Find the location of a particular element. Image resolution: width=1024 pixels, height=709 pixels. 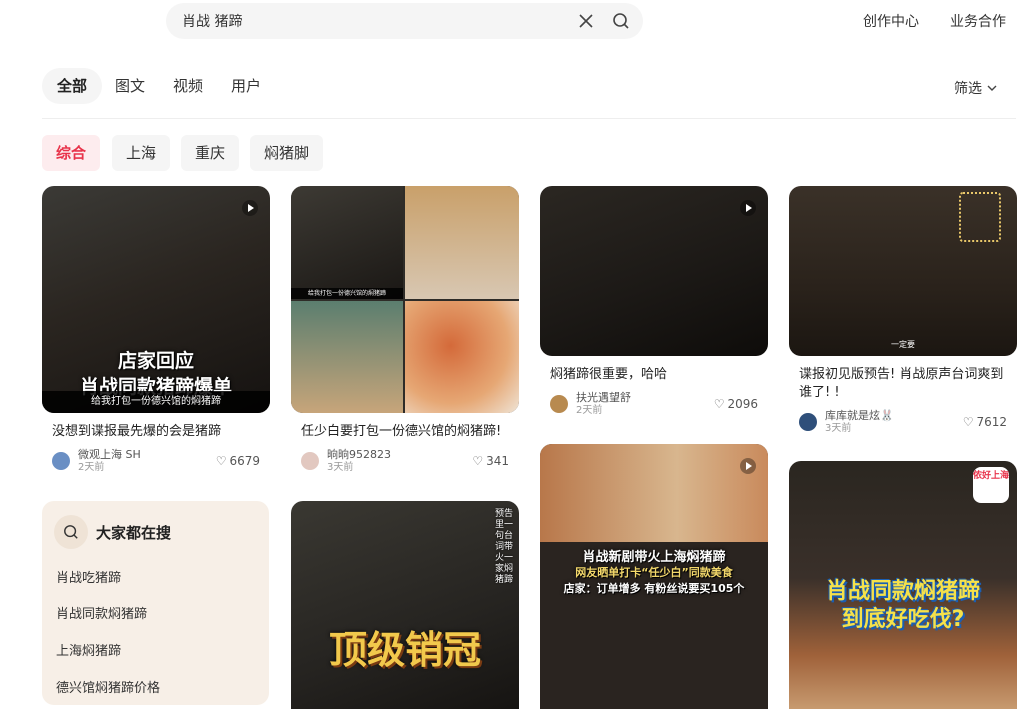

divider is located at coordinates (529, 118).